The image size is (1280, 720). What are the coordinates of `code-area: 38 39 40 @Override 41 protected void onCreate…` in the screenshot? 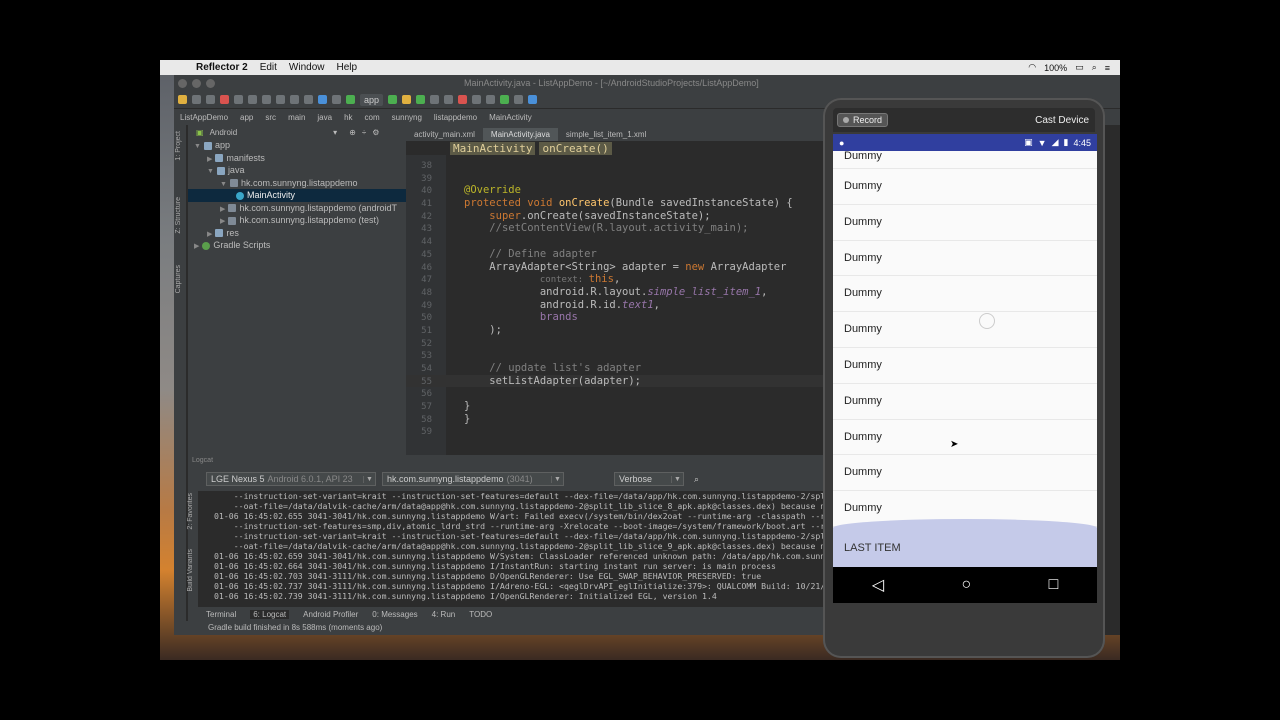 It's located at (616, 298).